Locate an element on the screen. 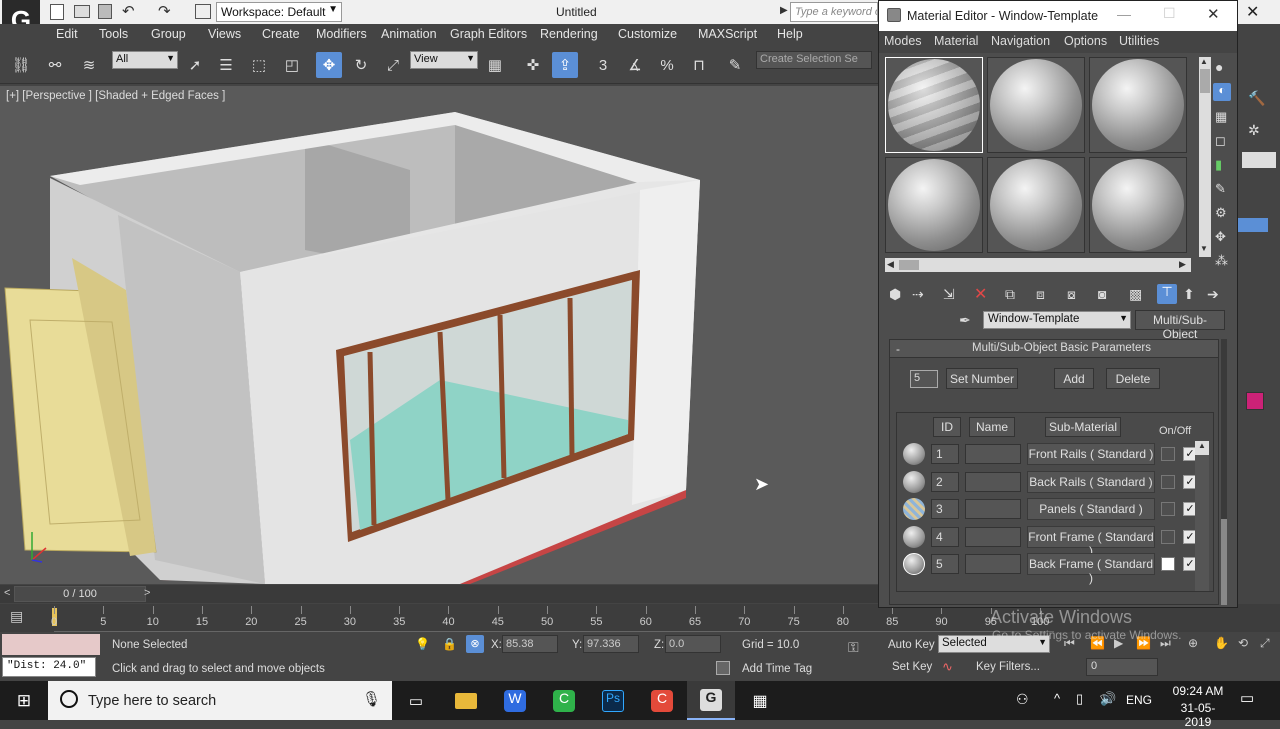 The image size is (1280, 729). me-menu-material: Material is located at coordinates (956, 41).